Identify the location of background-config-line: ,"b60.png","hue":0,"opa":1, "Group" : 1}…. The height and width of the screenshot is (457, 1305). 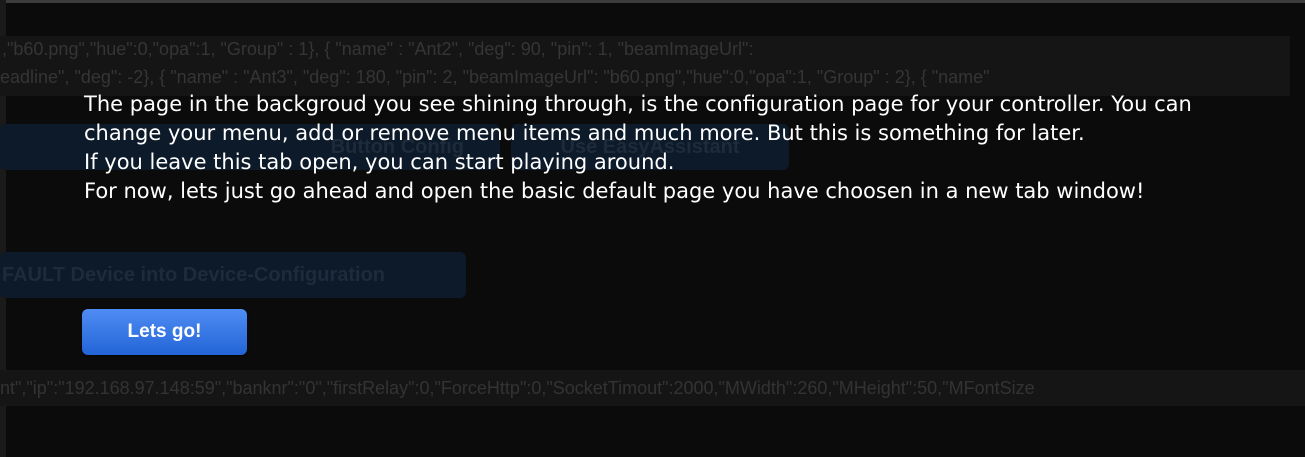
(378, 49).